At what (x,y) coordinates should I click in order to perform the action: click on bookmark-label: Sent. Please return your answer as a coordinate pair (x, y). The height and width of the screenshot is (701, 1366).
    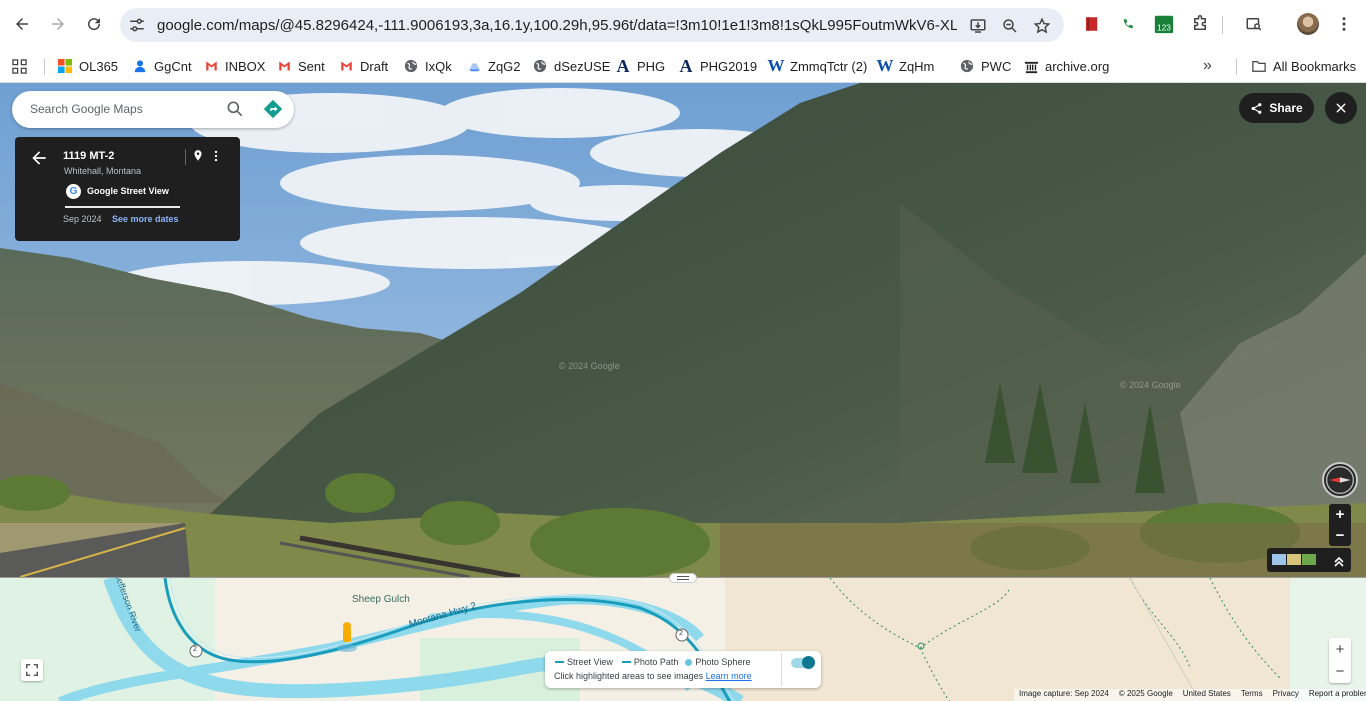
    Looking at the image, I should click on (311, 66).